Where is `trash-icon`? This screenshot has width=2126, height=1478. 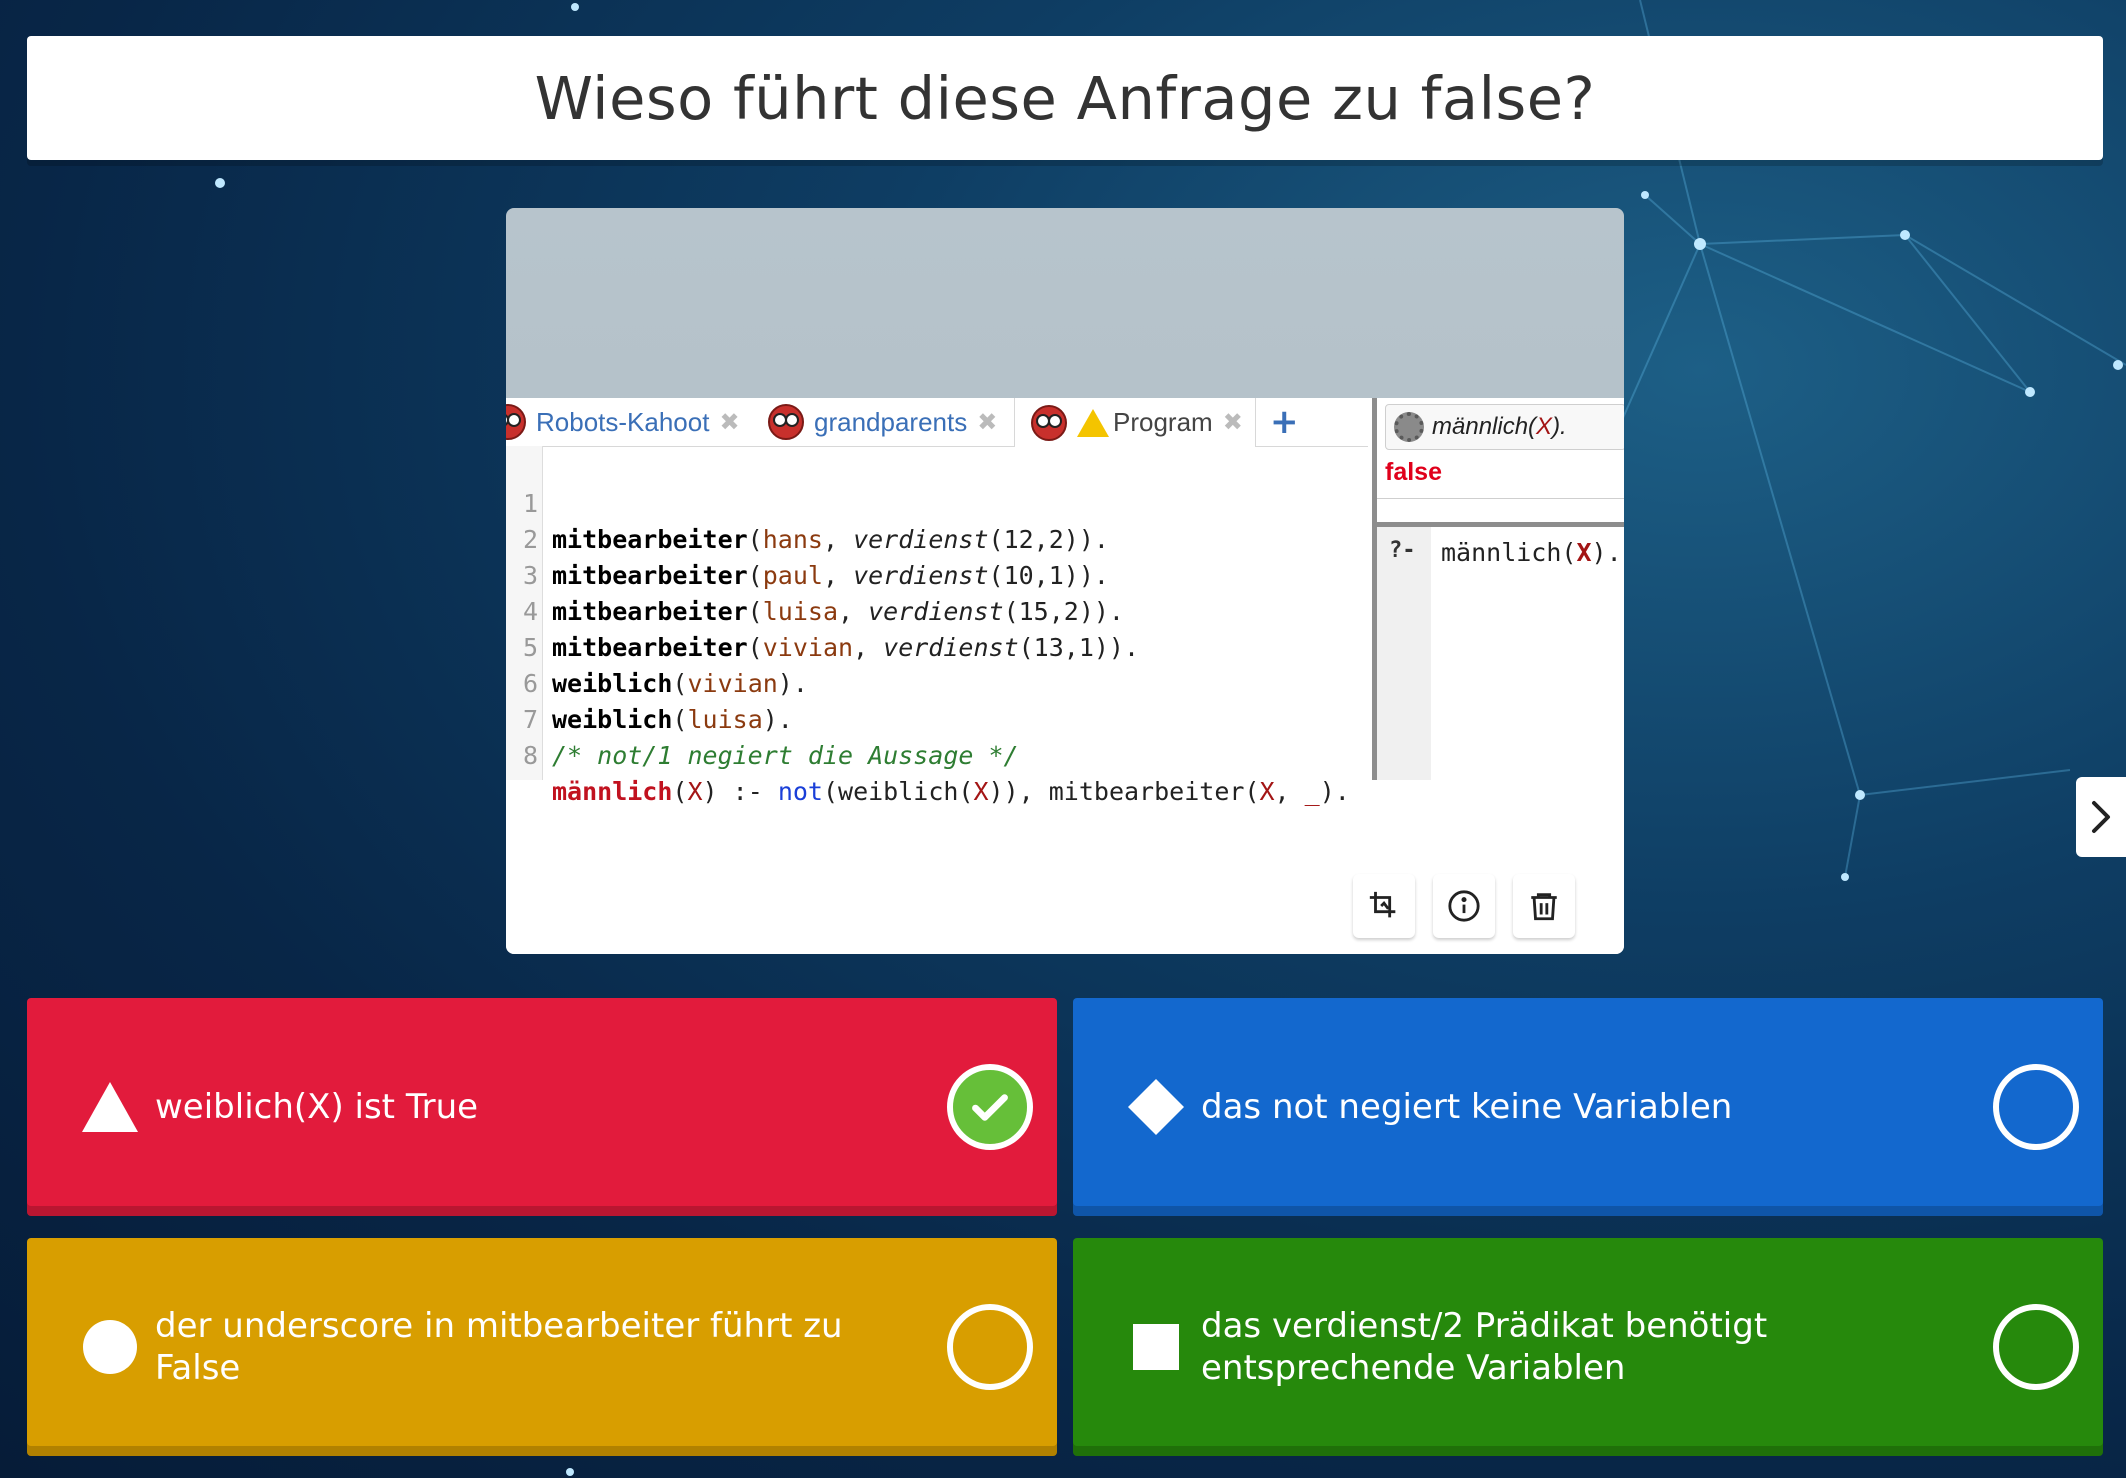 trash-icon is located at coordinates (1544, 907).